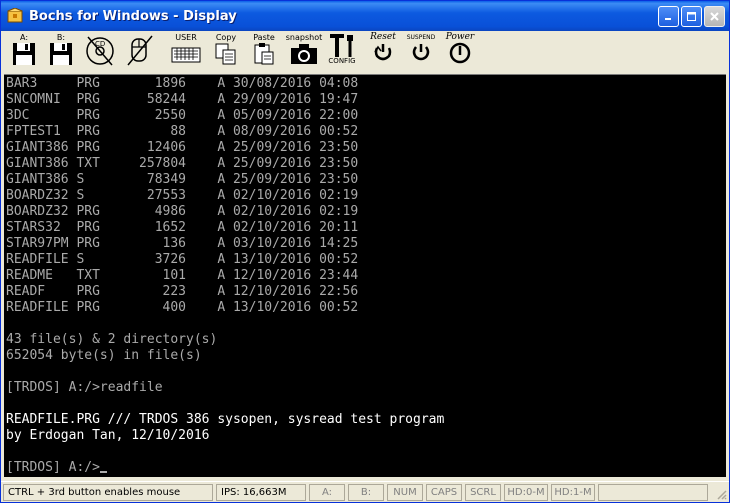 Image resolution: width=730 pixels, height=503 pixels. What do you see at coordinates (182, 275) in the screenshot?
I see `console-line: README TXT 101 A 12/10/2016 23:44` at bounding box center [182, 275].